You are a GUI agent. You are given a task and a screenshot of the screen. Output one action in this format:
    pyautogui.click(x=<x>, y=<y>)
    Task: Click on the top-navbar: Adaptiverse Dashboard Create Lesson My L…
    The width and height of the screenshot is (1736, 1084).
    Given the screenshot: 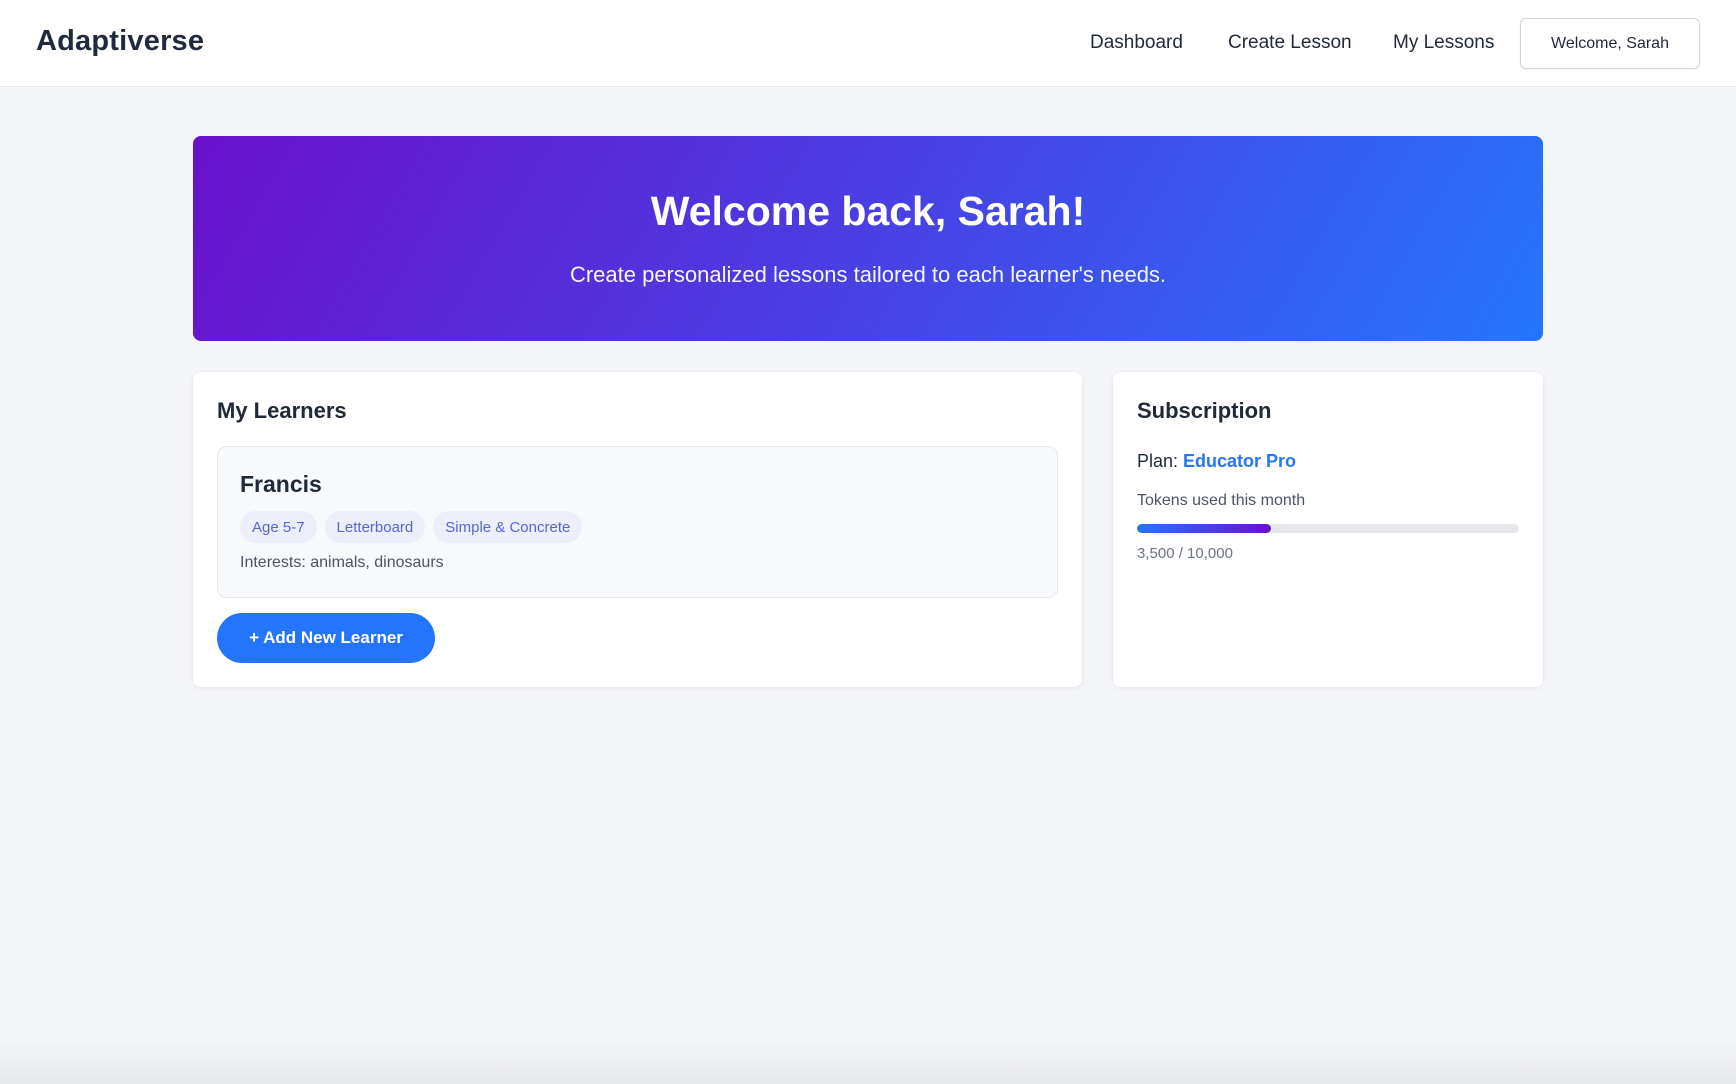 What is the action you would take?
    pyautogui.click(x=868, y=43)
    